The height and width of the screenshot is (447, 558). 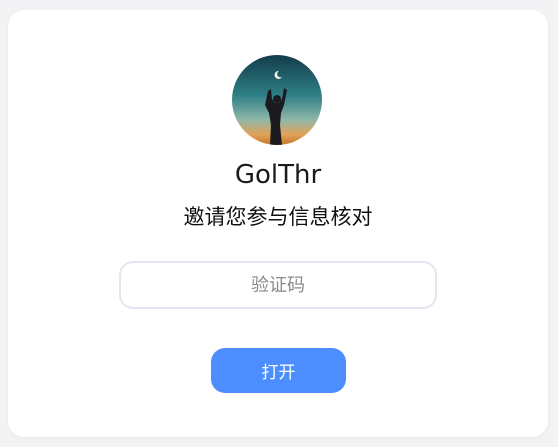 I want to click on avatar, so click(x=277, y=100).